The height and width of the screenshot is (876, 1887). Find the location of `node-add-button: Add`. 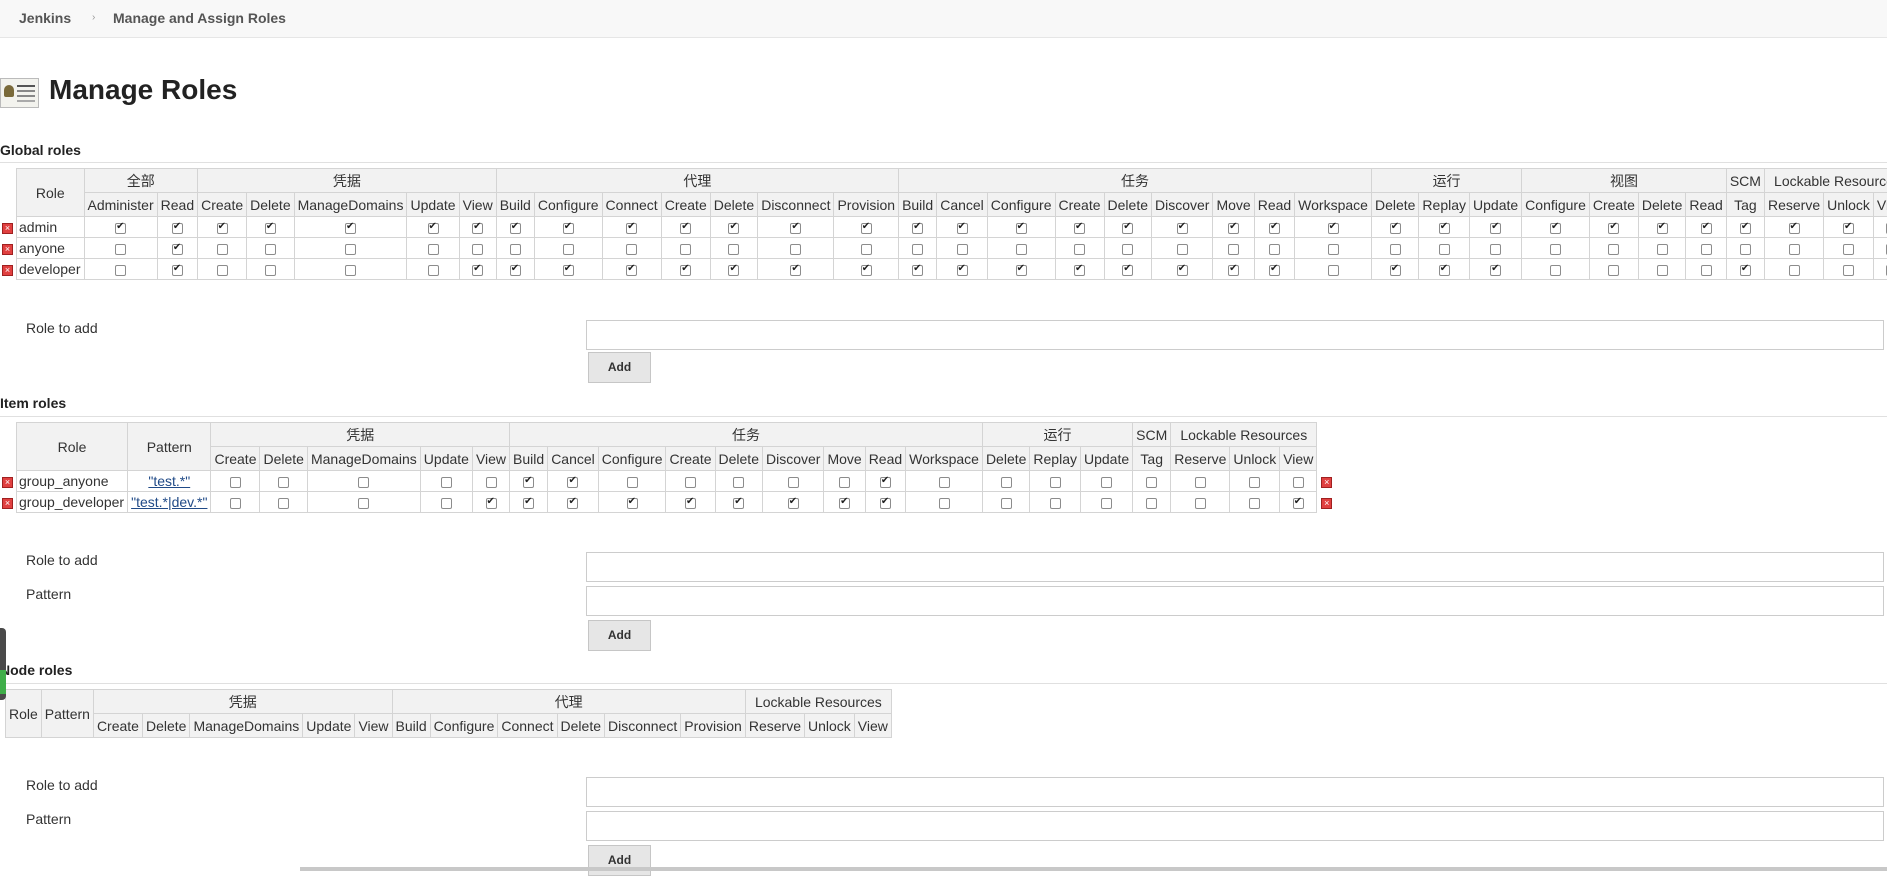

node-add-button: Add is located at coordinates (619, 860).